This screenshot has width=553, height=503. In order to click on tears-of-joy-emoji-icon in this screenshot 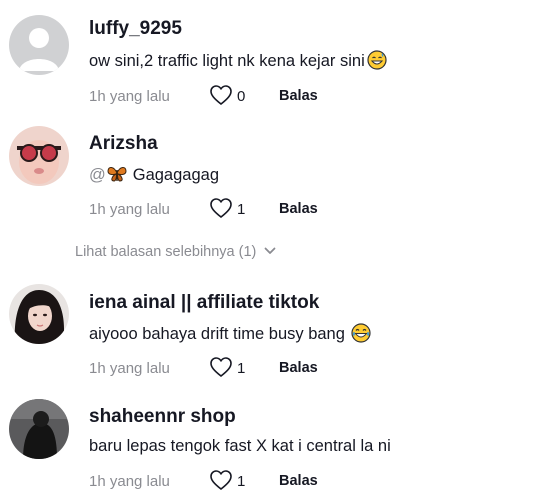, I will do `click(361, 333)`.